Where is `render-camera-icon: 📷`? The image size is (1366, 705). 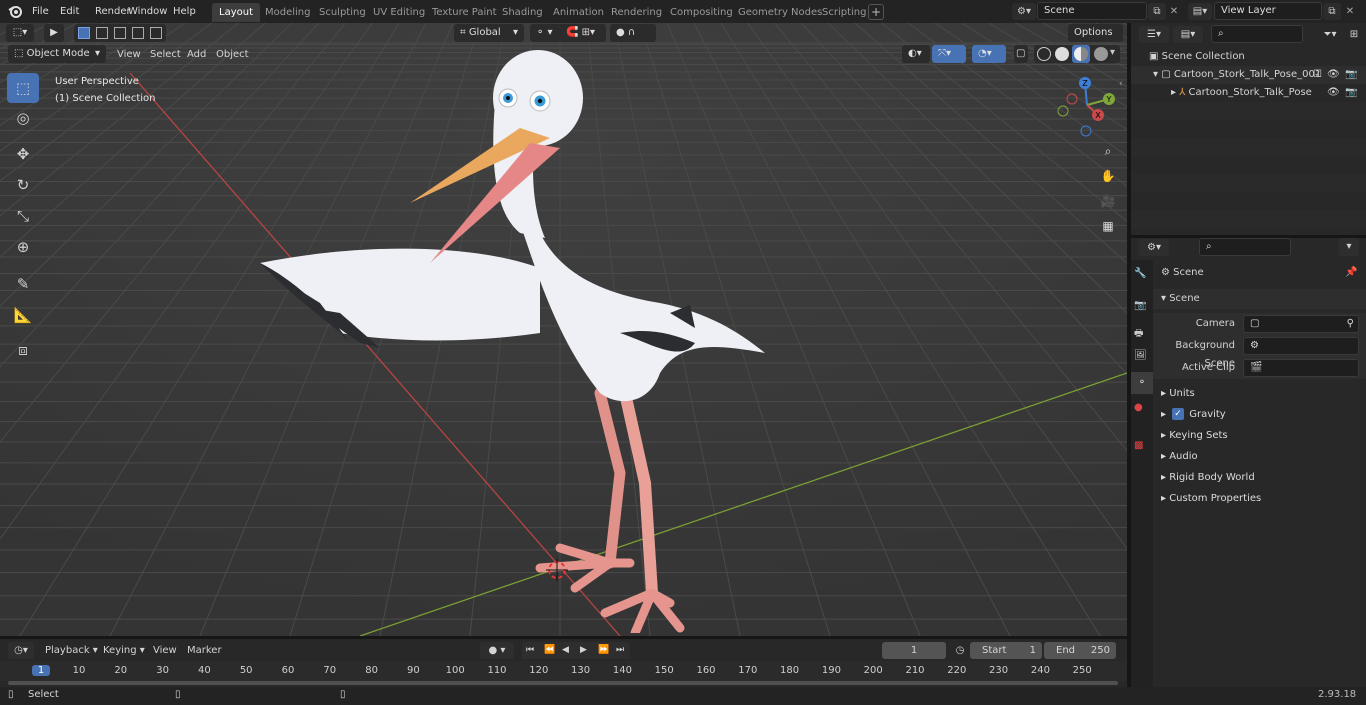 render-camera-icon: 📷 is located at coordinates (1351, 93).